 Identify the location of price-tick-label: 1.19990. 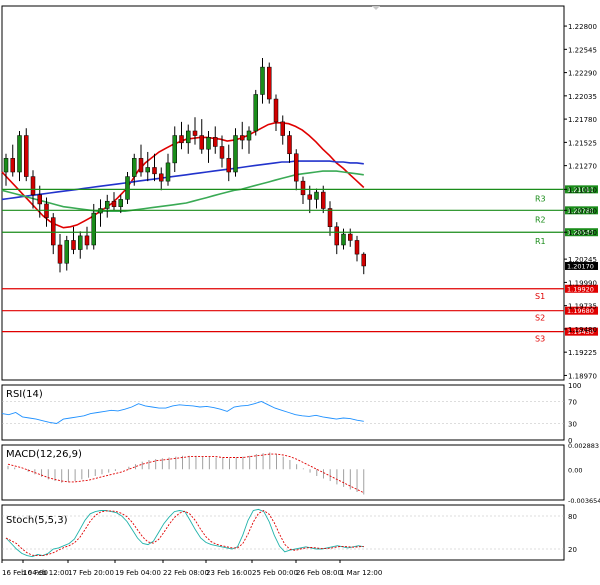
(582, 283).